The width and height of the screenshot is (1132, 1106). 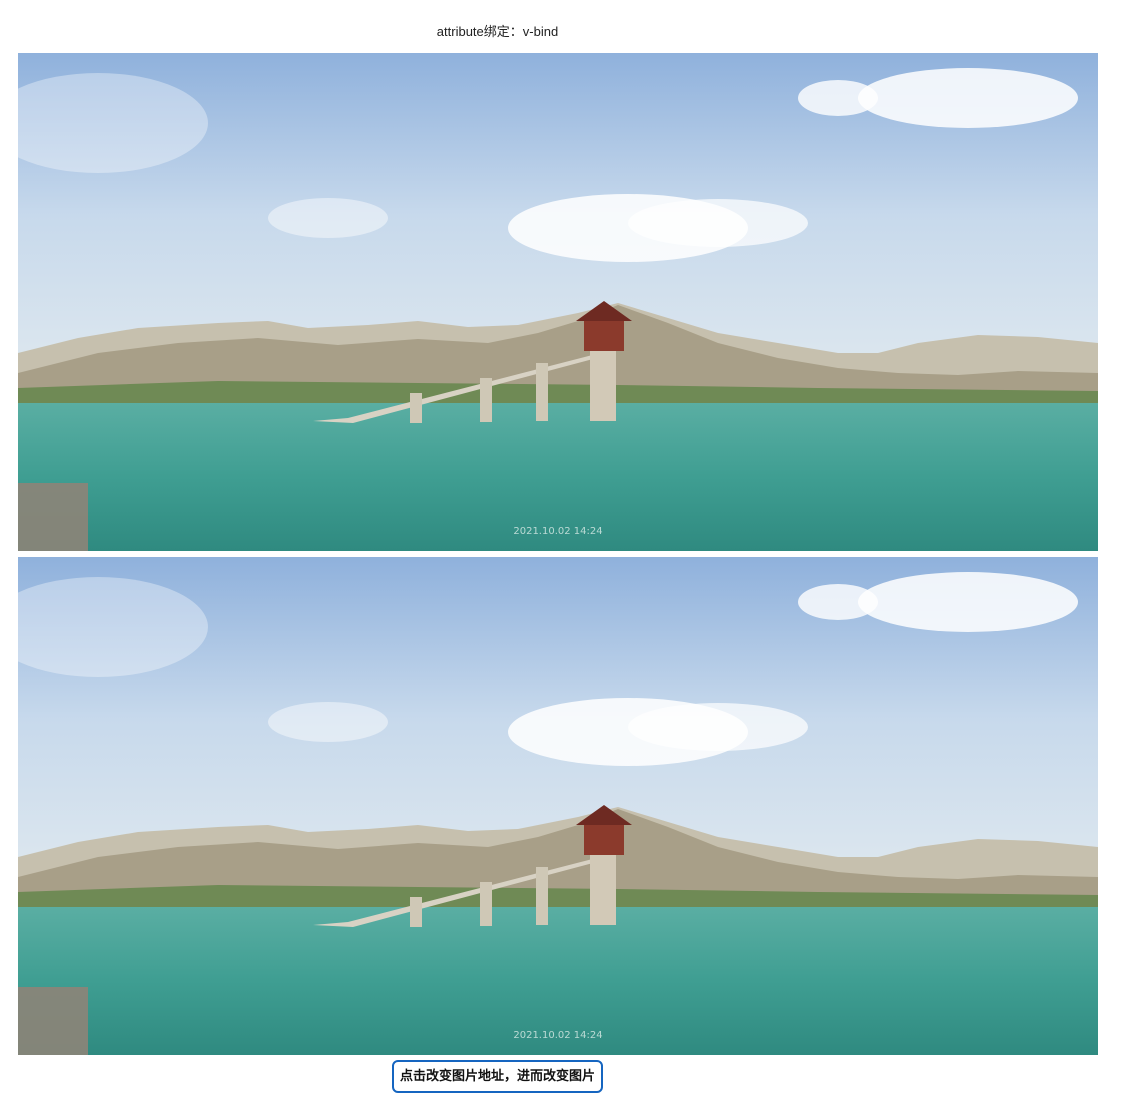 I want to click on change-image-button: 点击改变图片地址，进而改变图片, so click(x=497, y=1076).